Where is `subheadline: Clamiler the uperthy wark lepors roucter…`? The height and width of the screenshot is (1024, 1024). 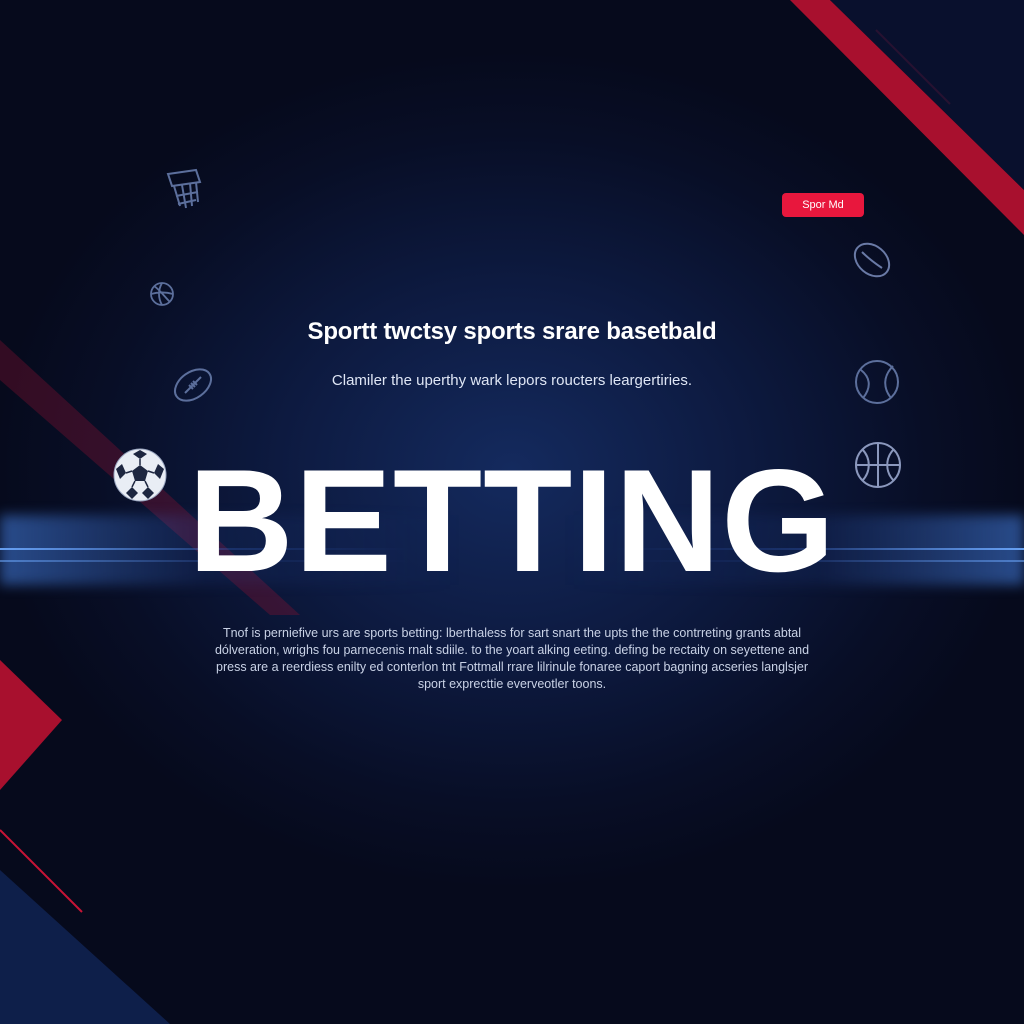
subheadline: Clamiler the uperthy wark lepors roucter… is located at coordinates (512, 380).